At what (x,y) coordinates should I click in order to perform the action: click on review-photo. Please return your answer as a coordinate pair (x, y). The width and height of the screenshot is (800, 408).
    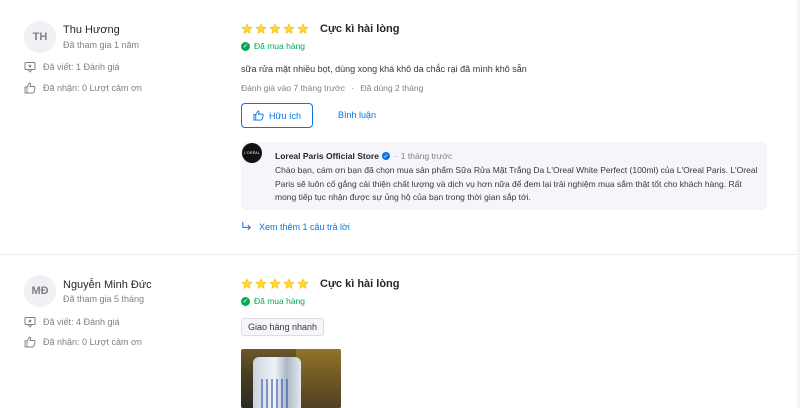
    Looking at the image, I should click on (291, 378).